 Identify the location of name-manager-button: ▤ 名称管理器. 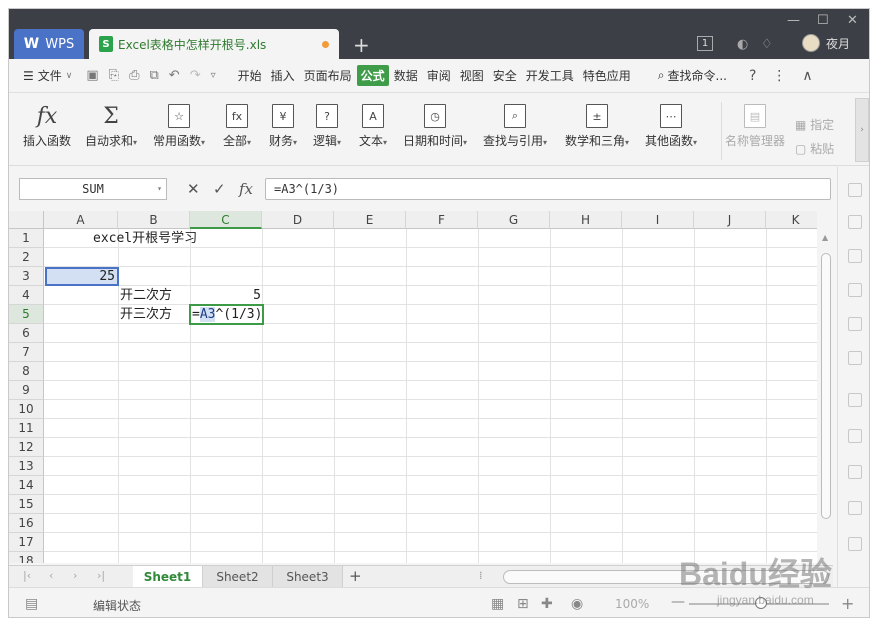
(755, 126).